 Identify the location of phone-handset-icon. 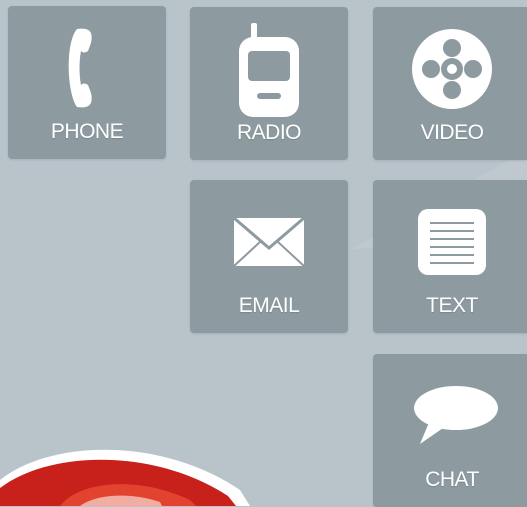
(87, 68).